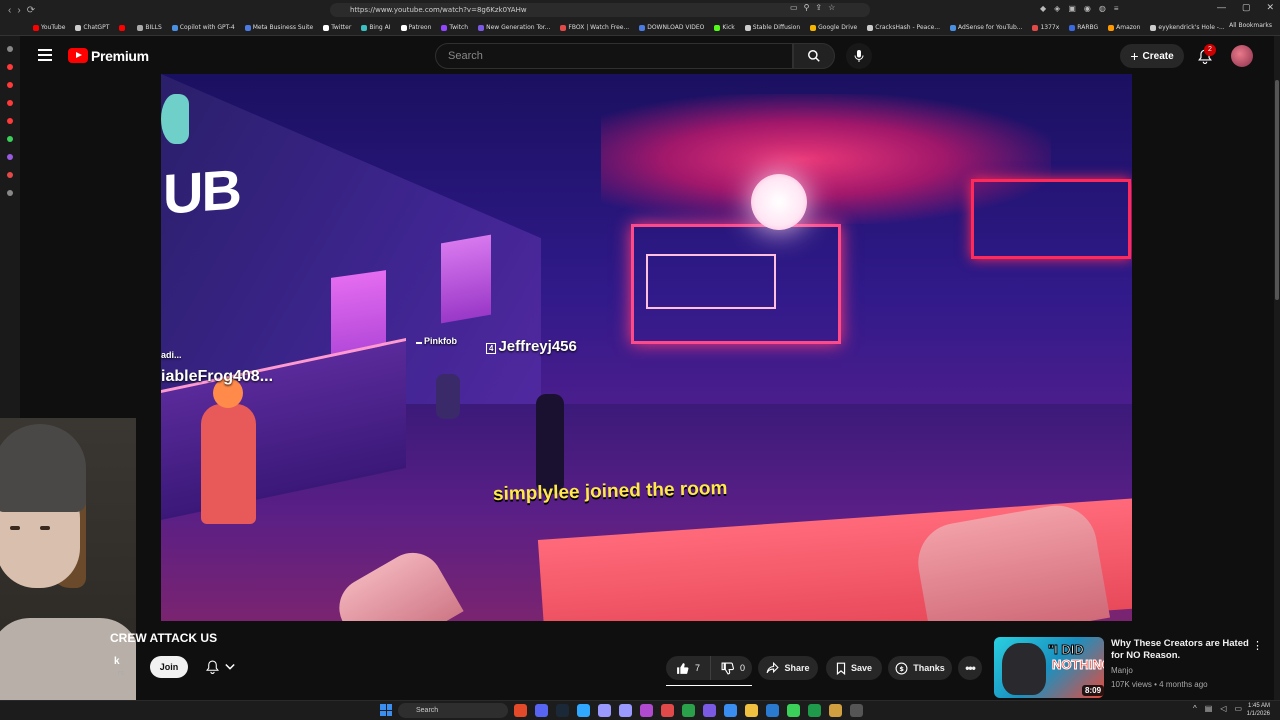 The height and width of the screenshot is (720, 1280). What do you see at coordinates (920, 668) in the screenshot?
I see `thanks-button: $ Thanks` at bounding box center [920, 668].